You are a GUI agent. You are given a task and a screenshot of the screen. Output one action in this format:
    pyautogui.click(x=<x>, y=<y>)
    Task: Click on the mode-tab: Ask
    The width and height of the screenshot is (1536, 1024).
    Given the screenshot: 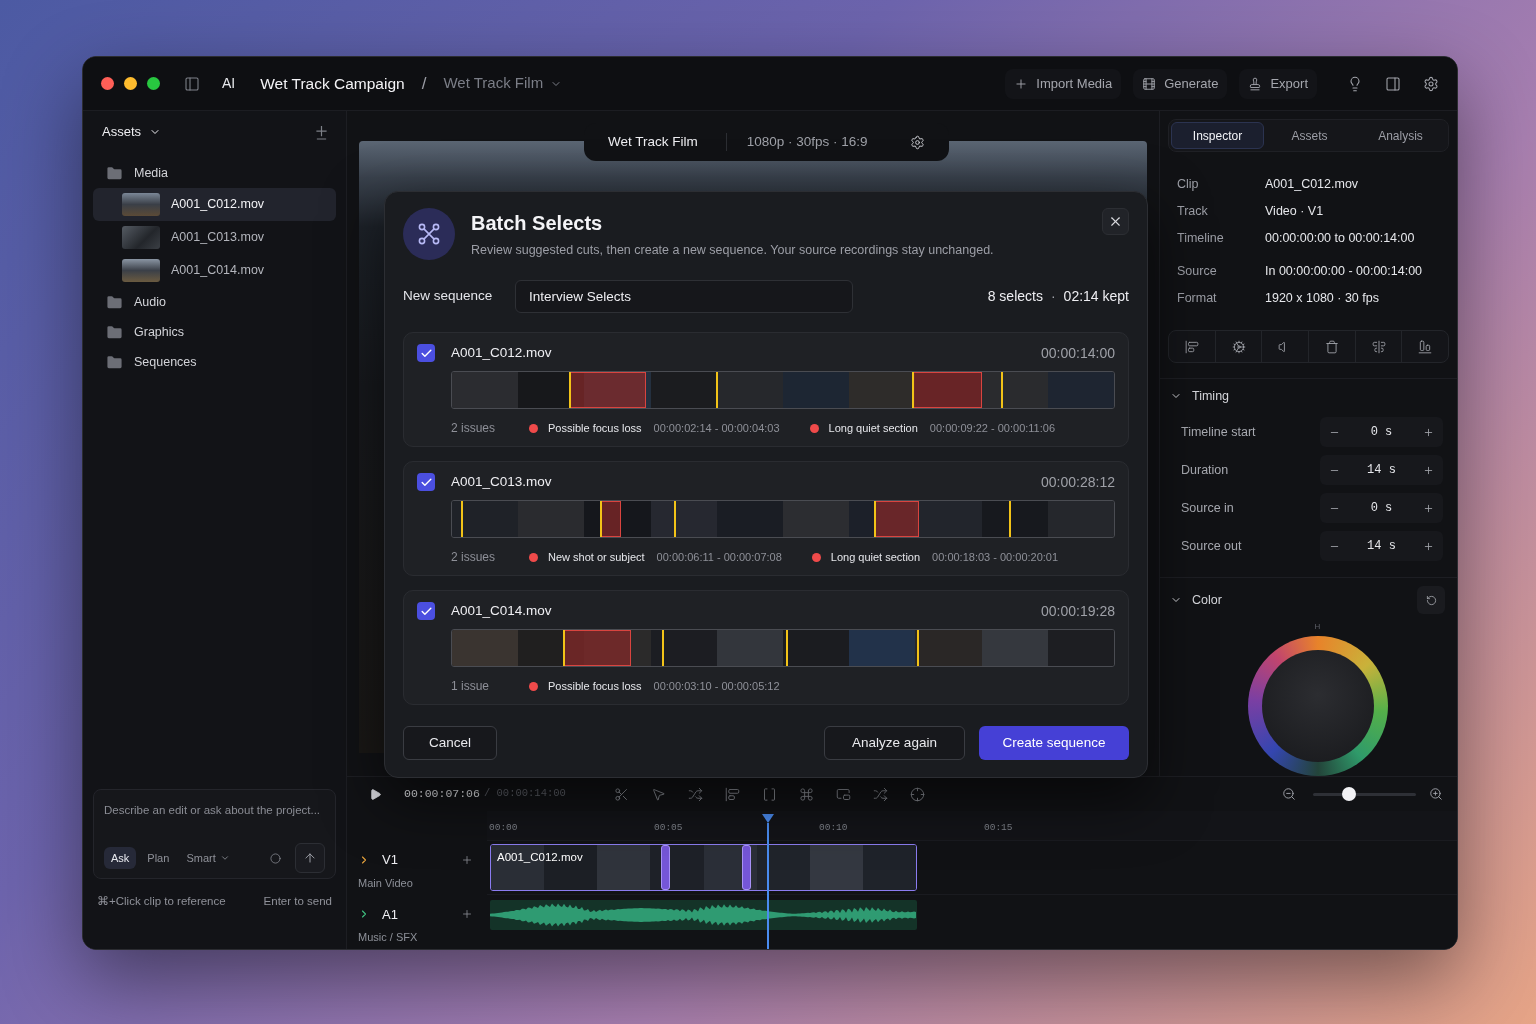 What is the action you would take?
    pyautogui.click(x=120, y=858)
    